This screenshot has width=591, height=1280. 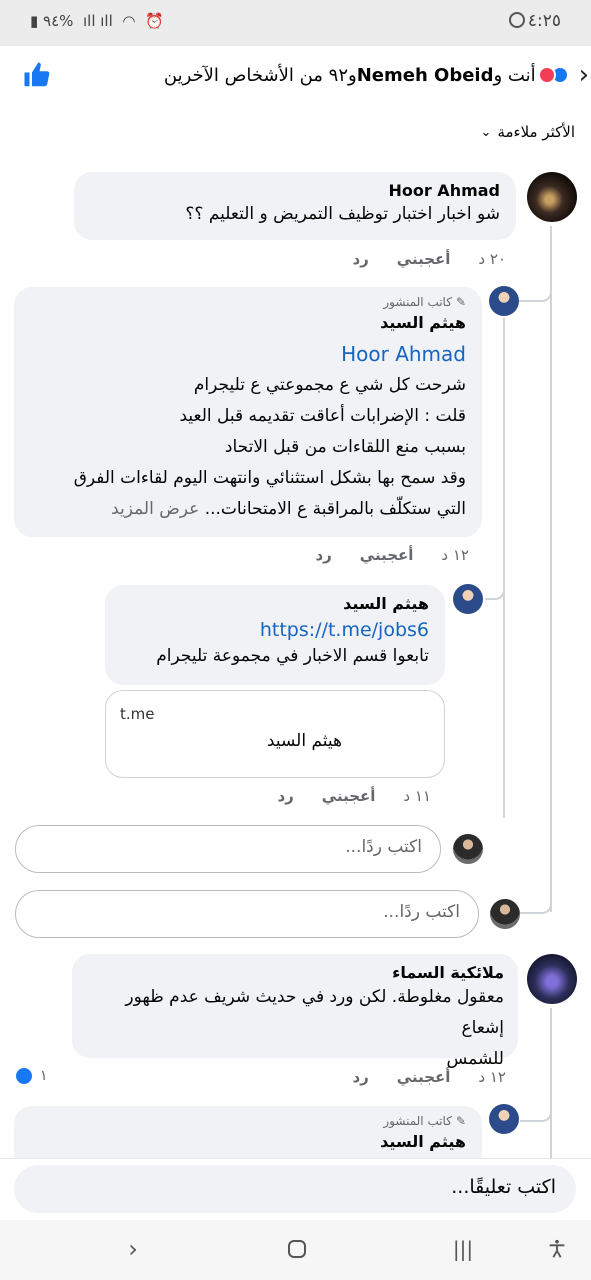 I want to click on like-count-value: ١, so click(x=44, y=1076).